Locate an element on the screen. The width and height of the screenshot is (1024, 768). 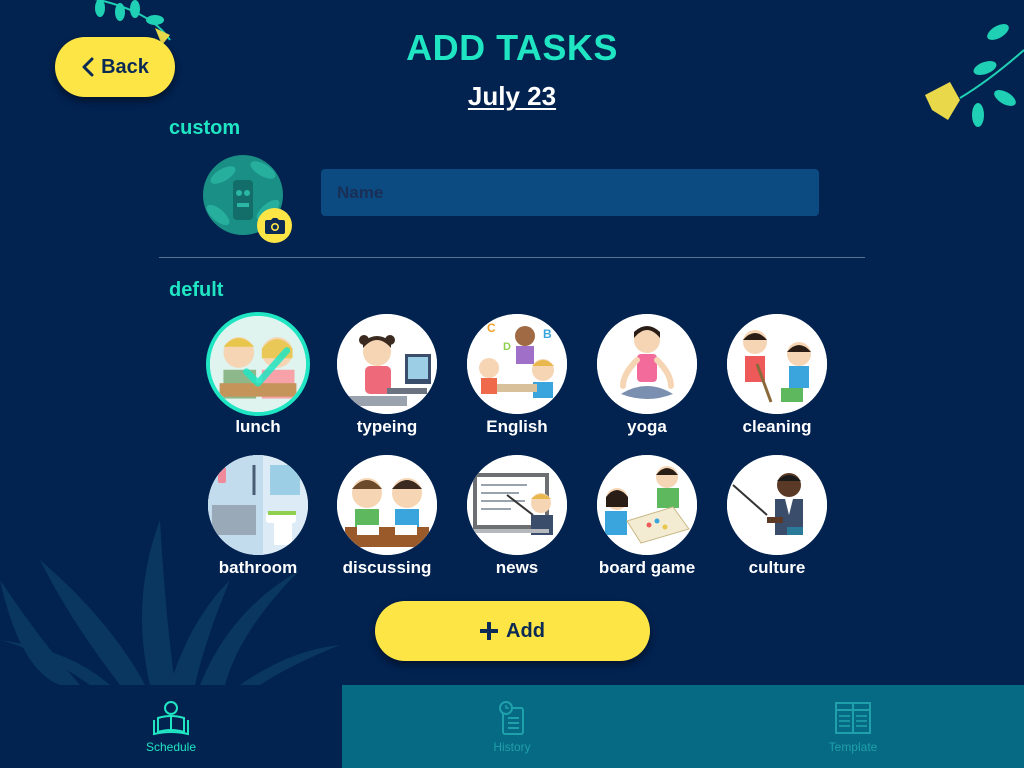
tab-template: Template is located at coordinates (853, 726).